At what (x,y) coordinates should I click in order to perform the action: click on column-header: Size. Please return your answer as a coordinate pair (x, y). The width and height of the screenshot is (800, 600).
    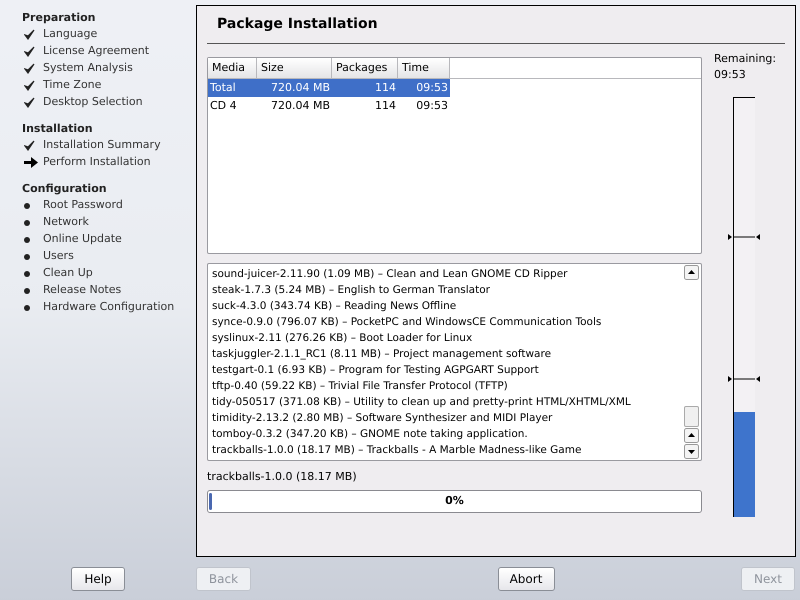
    Looking at the image, I should click on (294, 68).